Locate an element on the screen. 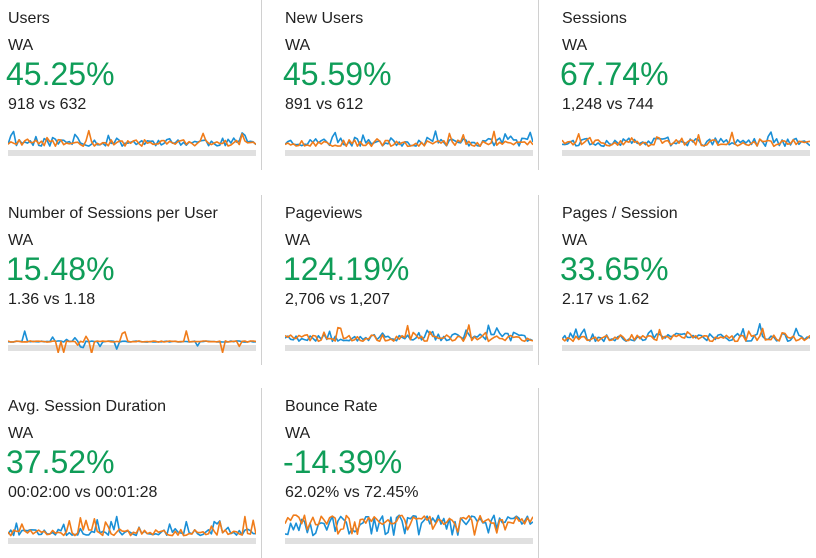 This screenshot has height=558, width=816. metric-change: 33.65% is located at coordinates (614, 269).